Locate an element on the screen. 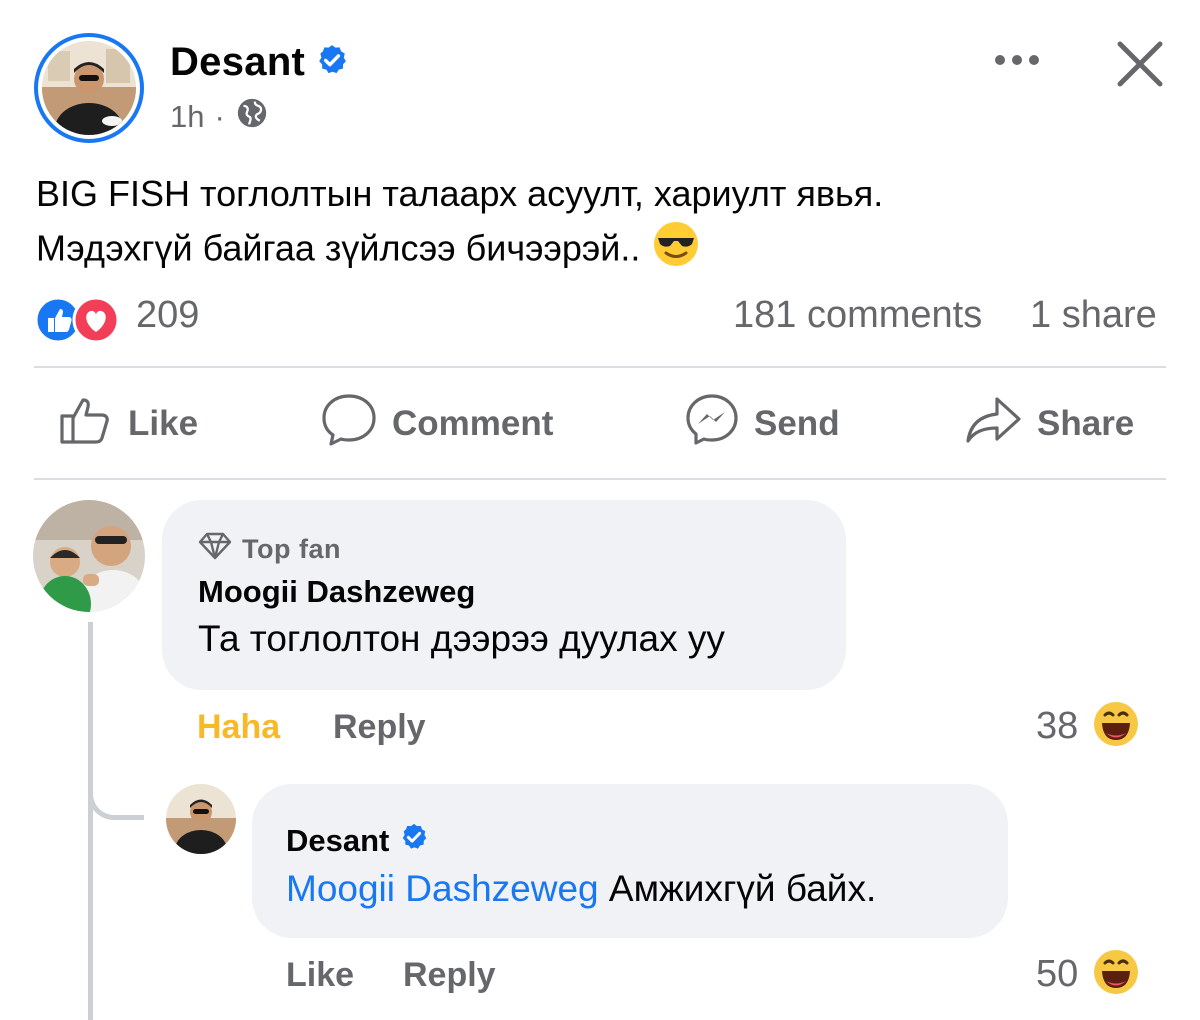  top-fan-label: Top fan is located at coordinates (291, 549).